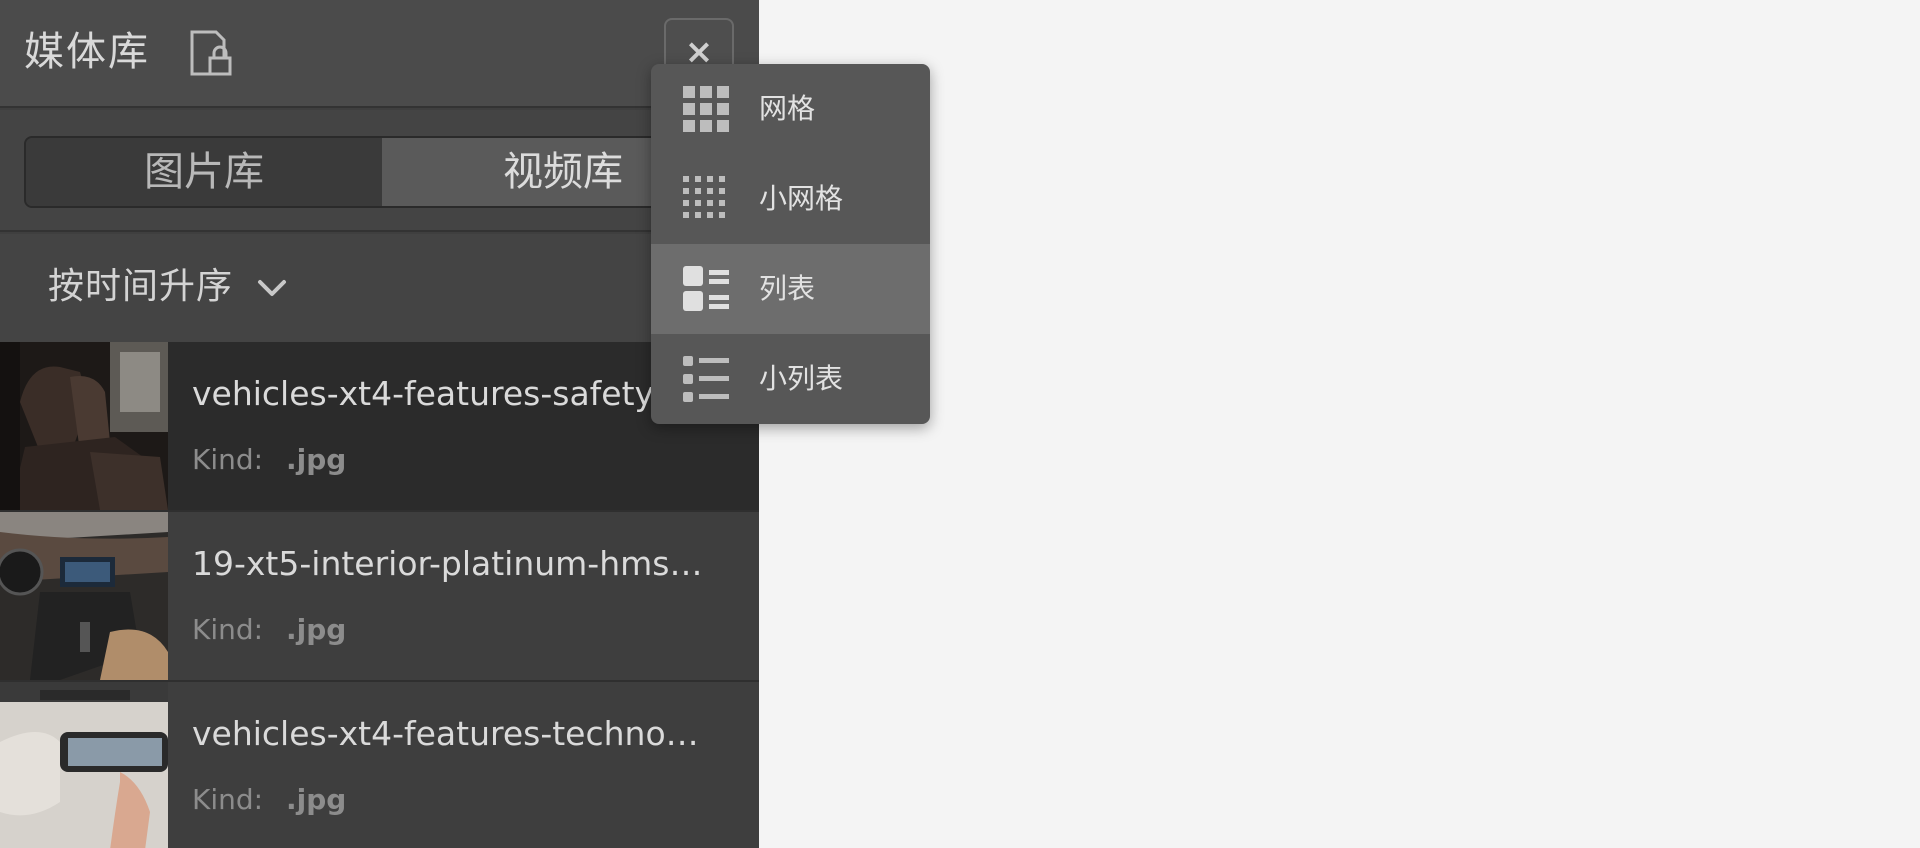 The width and height of the screenshot is (1920, 848). What do you see at coordinates (801, 198) in the screenshot?
I see `menu-item-label: 小网格` at bounding box center [801, 198].